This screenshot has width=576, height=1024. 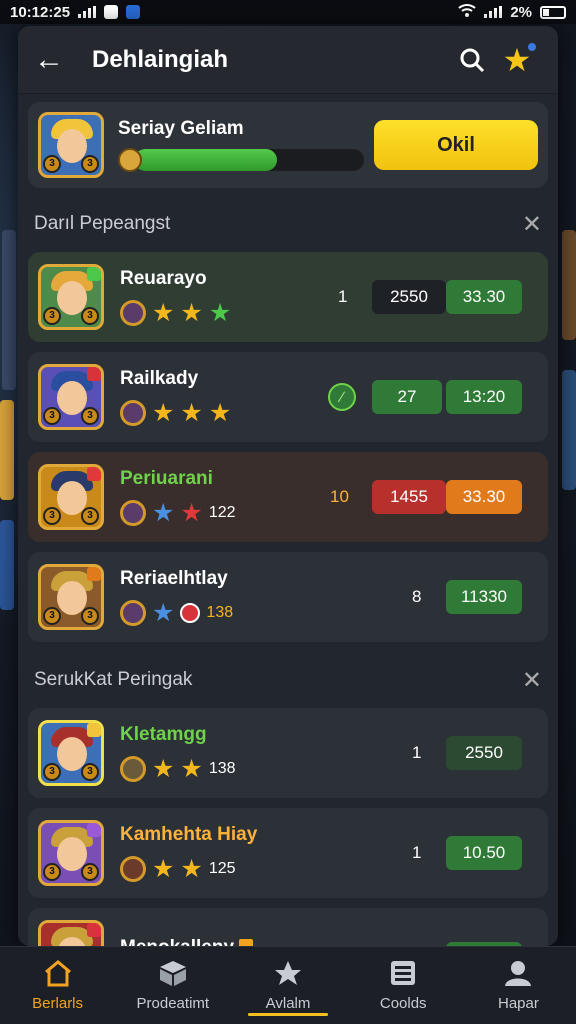 What do you see at coordinates (569, 285) in the screenshot?
I see `background-decoration-right` at bounding box center [569, 285].